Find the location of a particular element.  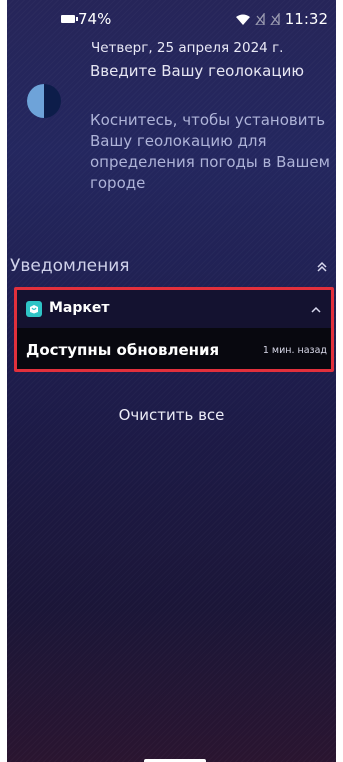

notification-body-row: Доступны обновления 1 мин. назад is located at coordinates (174, 348).